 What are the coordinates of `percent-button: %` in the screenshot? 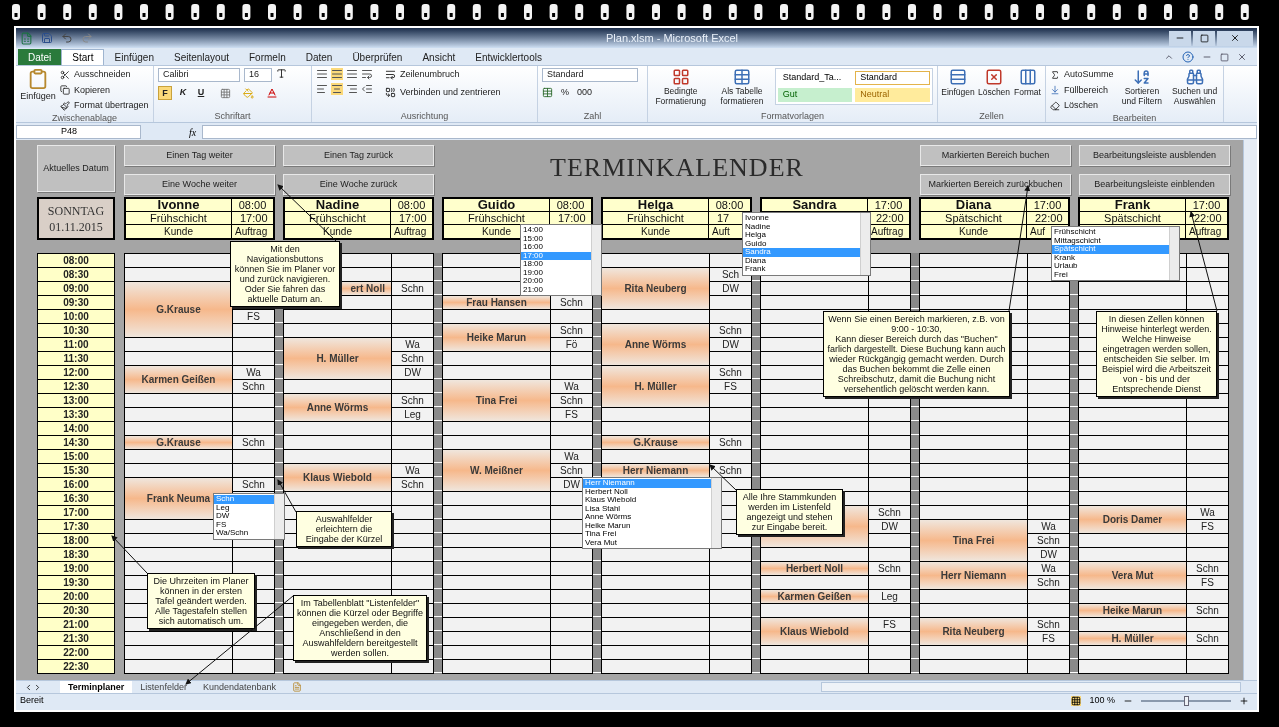 It's located at (565, 93).